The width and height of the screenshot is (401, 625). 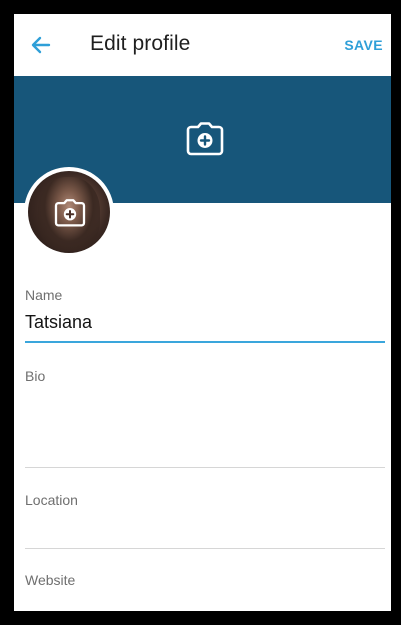 I want to click on page-title: Edit profile, so click(x=140, y=43).